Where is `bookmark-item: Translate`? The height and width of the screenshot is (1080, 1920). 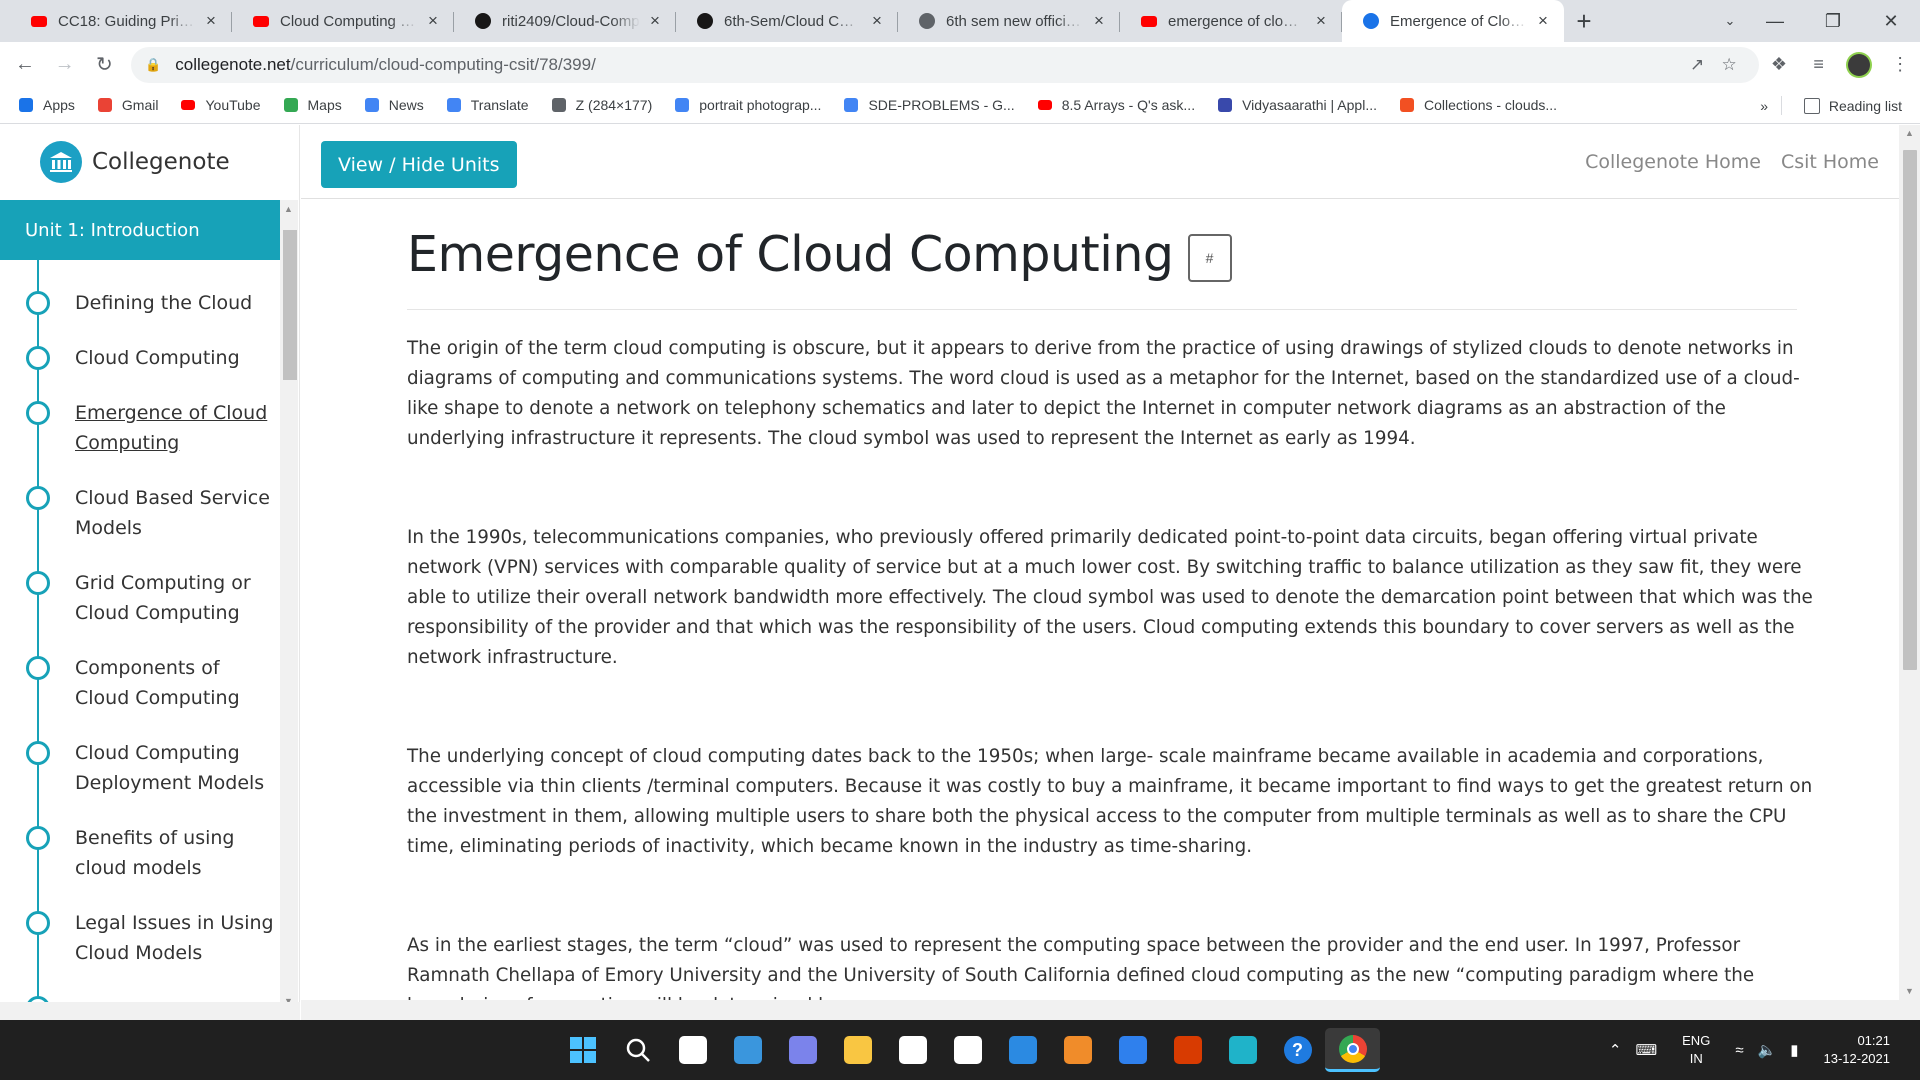
bookmark-item: Translate is located at coordinates (487, 105).